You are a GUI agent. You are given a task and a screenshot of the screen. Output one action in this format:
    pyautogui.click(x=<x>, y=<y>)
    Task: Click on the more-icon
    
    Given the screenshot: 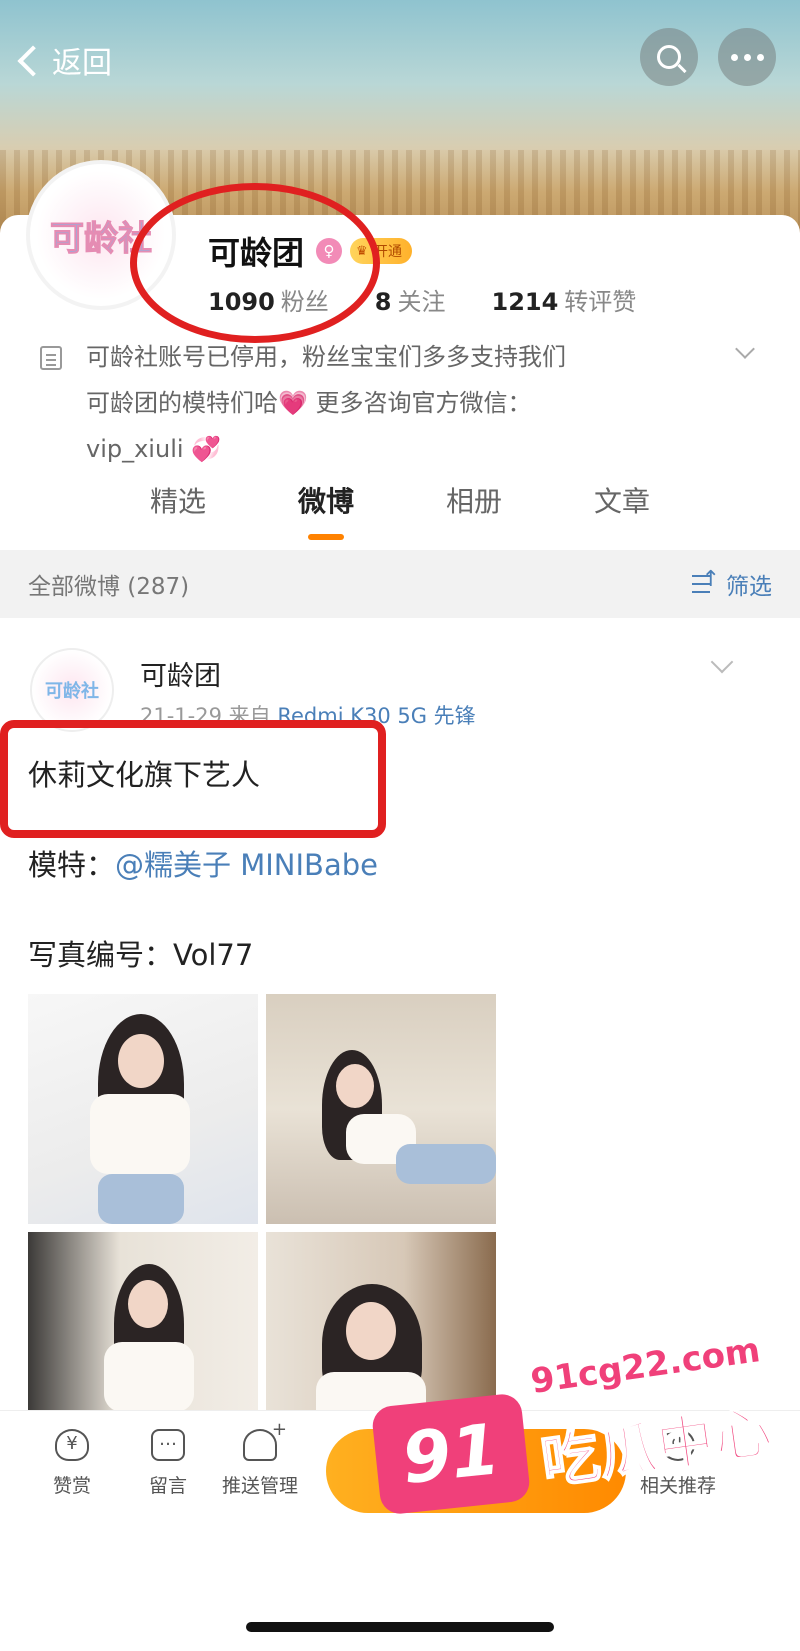 What is the action you would take?
    pyautogui.click(x=747, y=57)
    